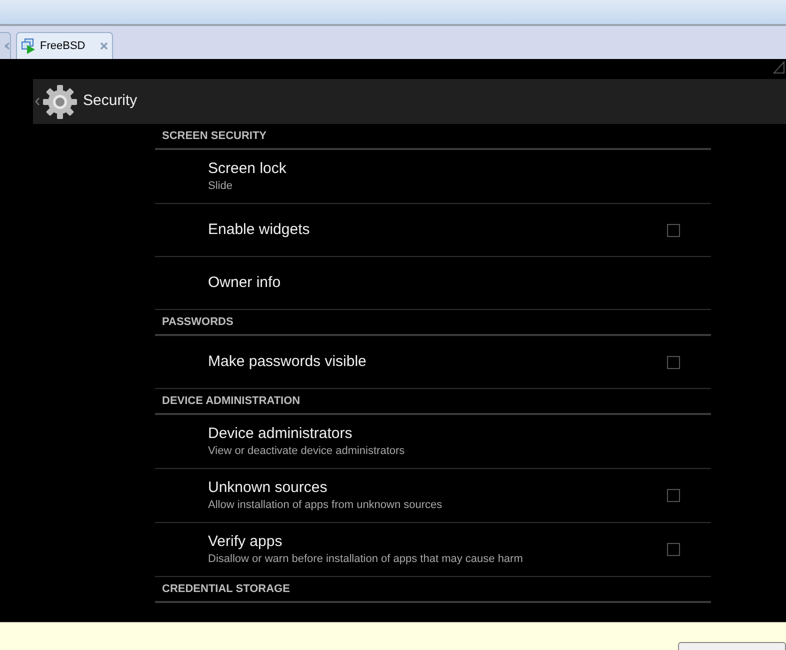  Describe the element at coordinates (326, 505) in the screenshot. I see `setting-summary: Allow installation of apps from unknown sources` at that location.